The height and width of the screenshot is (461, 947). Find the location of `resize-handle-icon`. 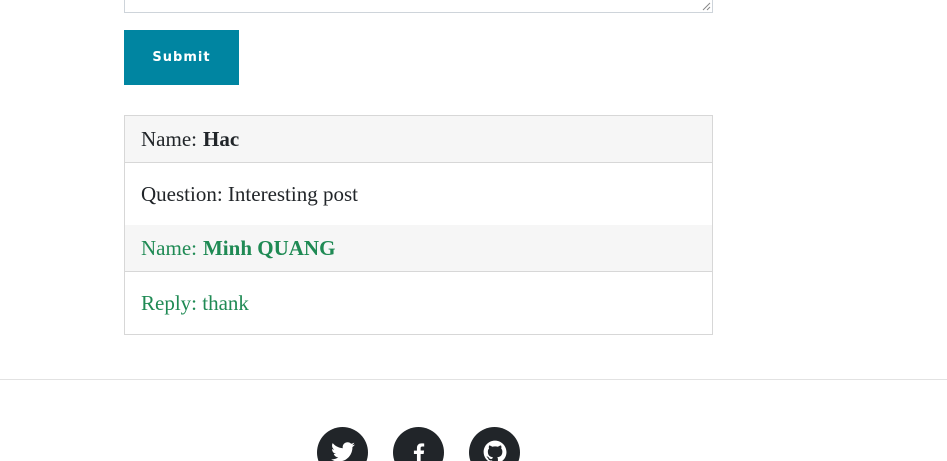

resize-handle-icon is located at coordinates (706, 6).